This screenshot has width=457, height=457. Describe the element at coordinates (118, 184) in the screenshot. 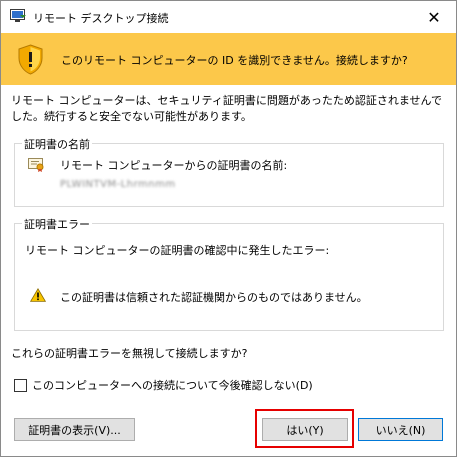

I see `cert-name-value: PLWINTVM-Lhrmnmm` at that location.